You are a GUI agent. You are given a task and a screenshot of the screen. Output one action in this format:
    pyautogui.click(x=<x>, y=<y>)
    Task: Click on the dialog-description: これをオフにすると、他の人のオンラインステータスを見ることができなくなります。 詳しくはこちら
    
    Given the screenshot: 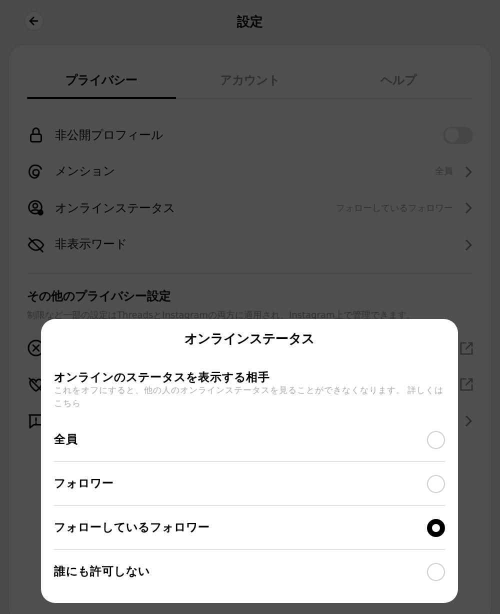 What is the action you would take?
    pyautogui.click(x=249, y=398)
    